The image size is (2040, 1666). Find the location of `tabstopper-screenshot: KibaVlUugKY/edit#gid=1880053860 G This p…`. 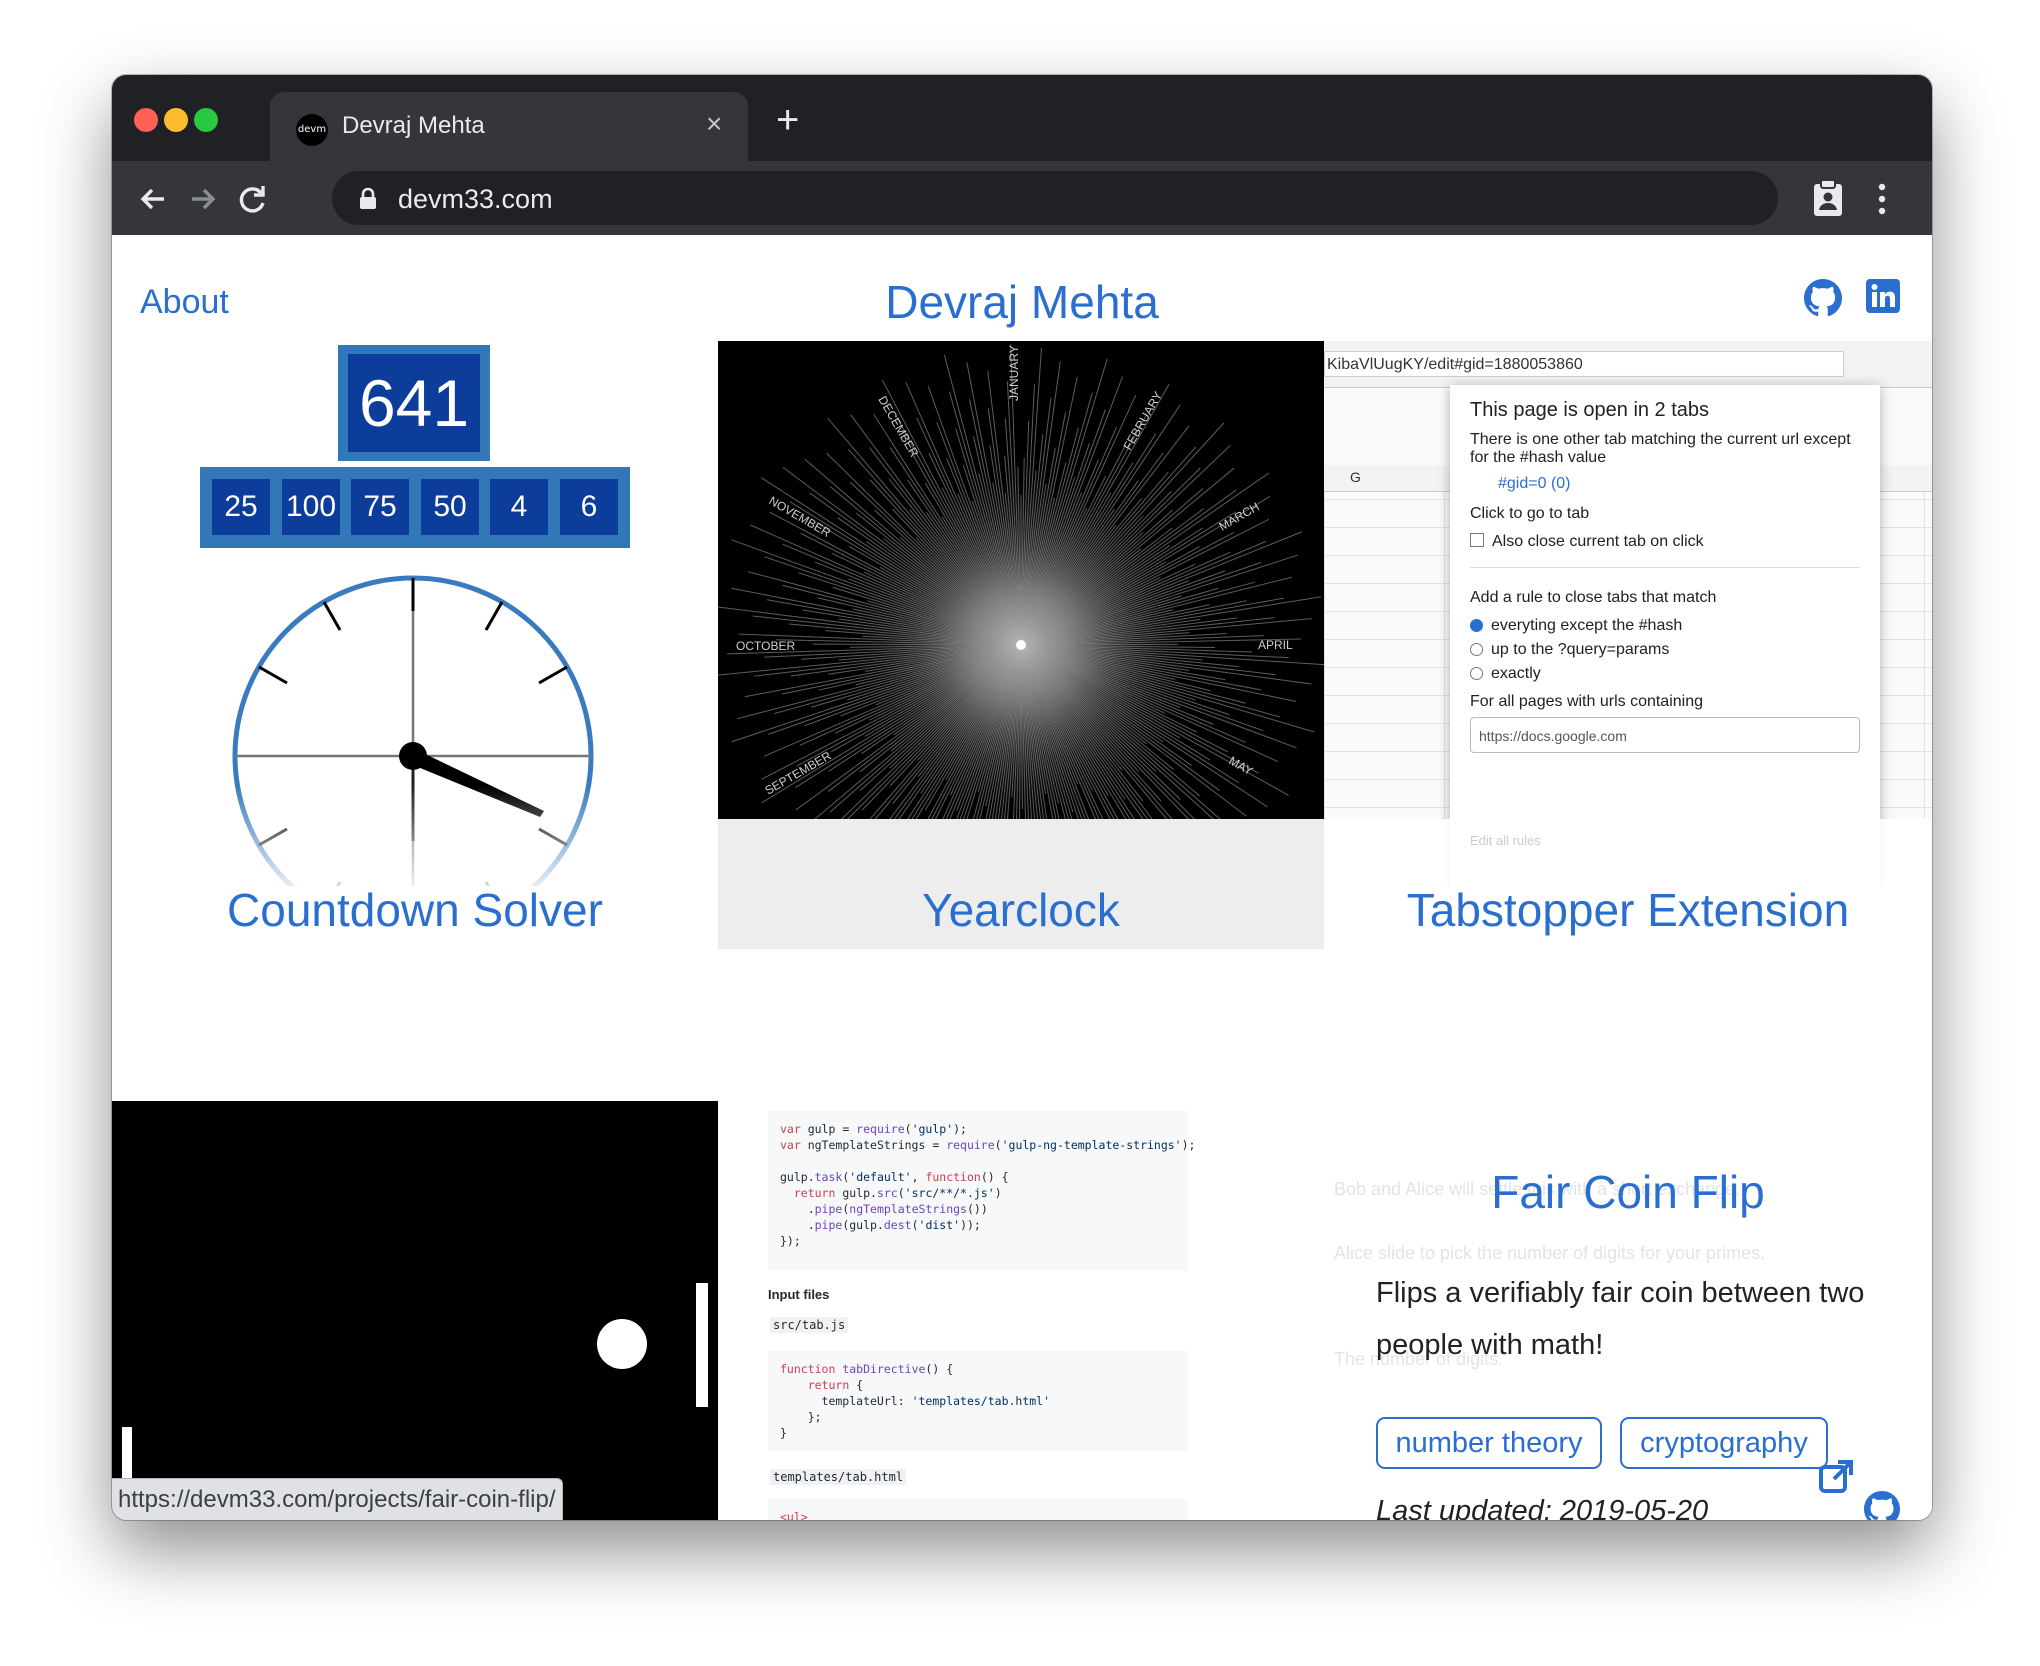

tabstopper-screenshot: KibaVlUugKY/edit#gid=1880053860 G This p… is located at coordinates (1628, 613).